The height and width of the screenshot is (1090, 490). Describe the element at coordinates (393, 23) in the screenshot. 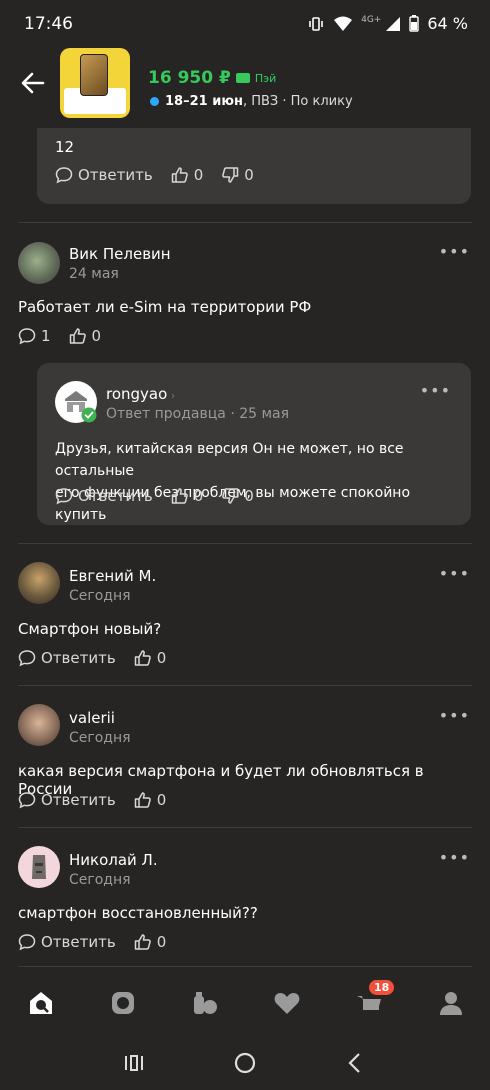

I see `signal-icon` at that location.